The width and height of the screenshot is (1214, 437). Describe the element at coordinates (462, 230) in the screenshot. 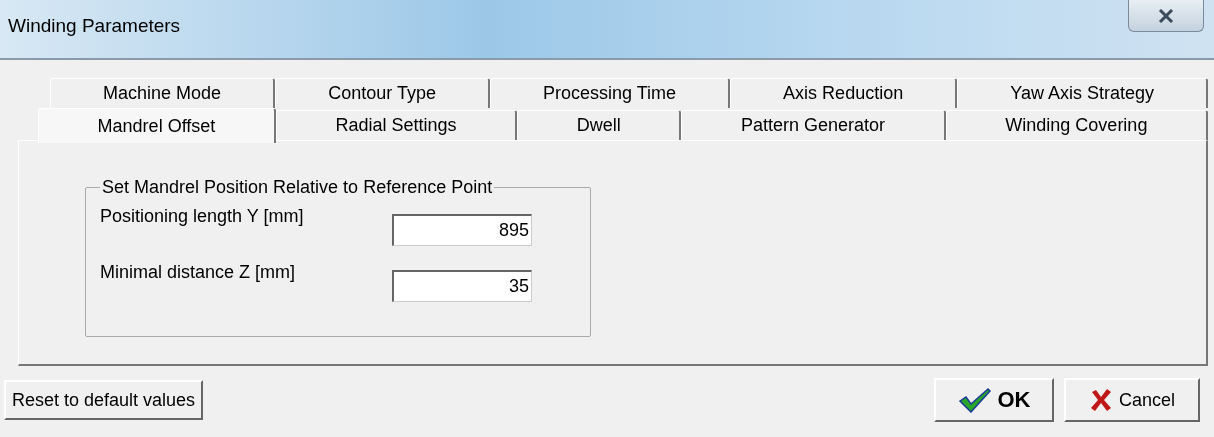

I see `input-field: 895` at that location.